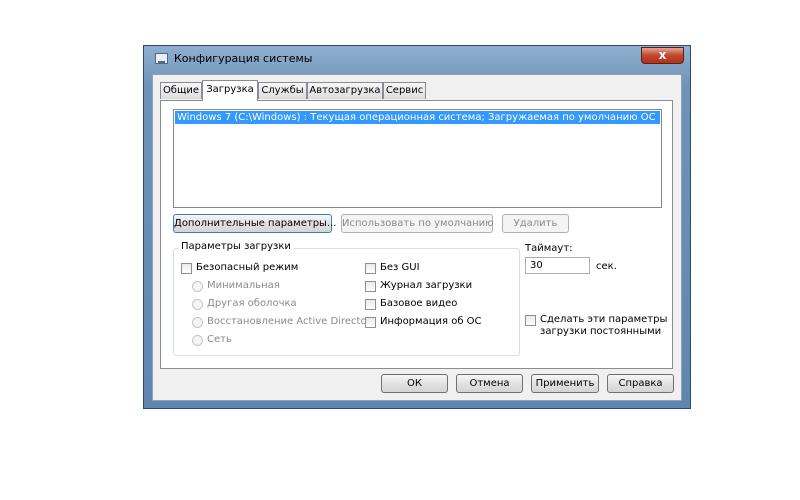  What do you see at coordinates (243, 285) in the screenshot?
I see `minimal-label: Минимальная` at bounding box center [243, 285].